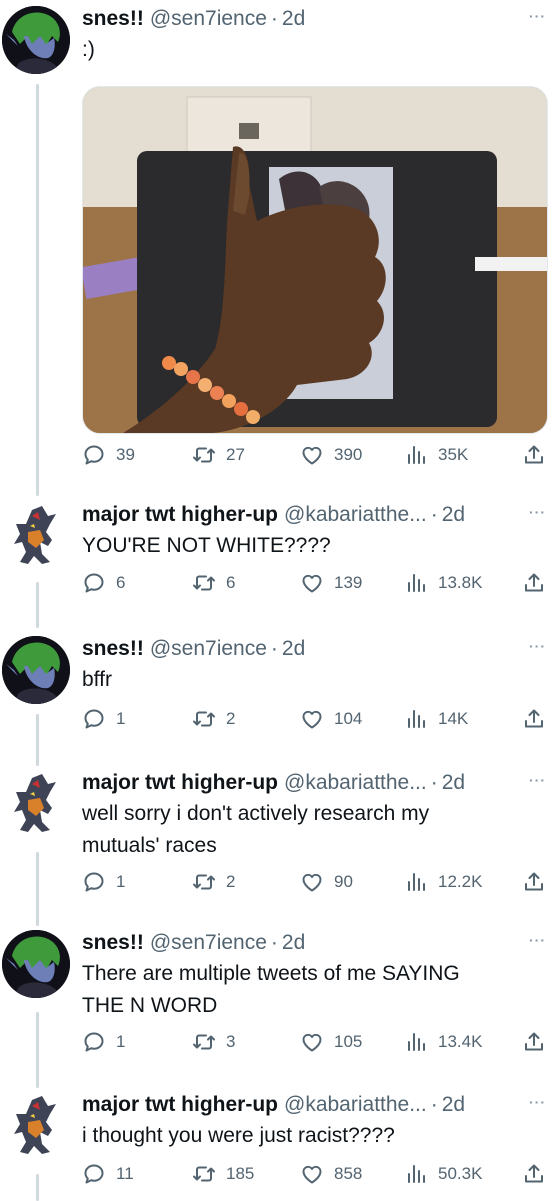  I want to click on like-icon, so click(312, 583).